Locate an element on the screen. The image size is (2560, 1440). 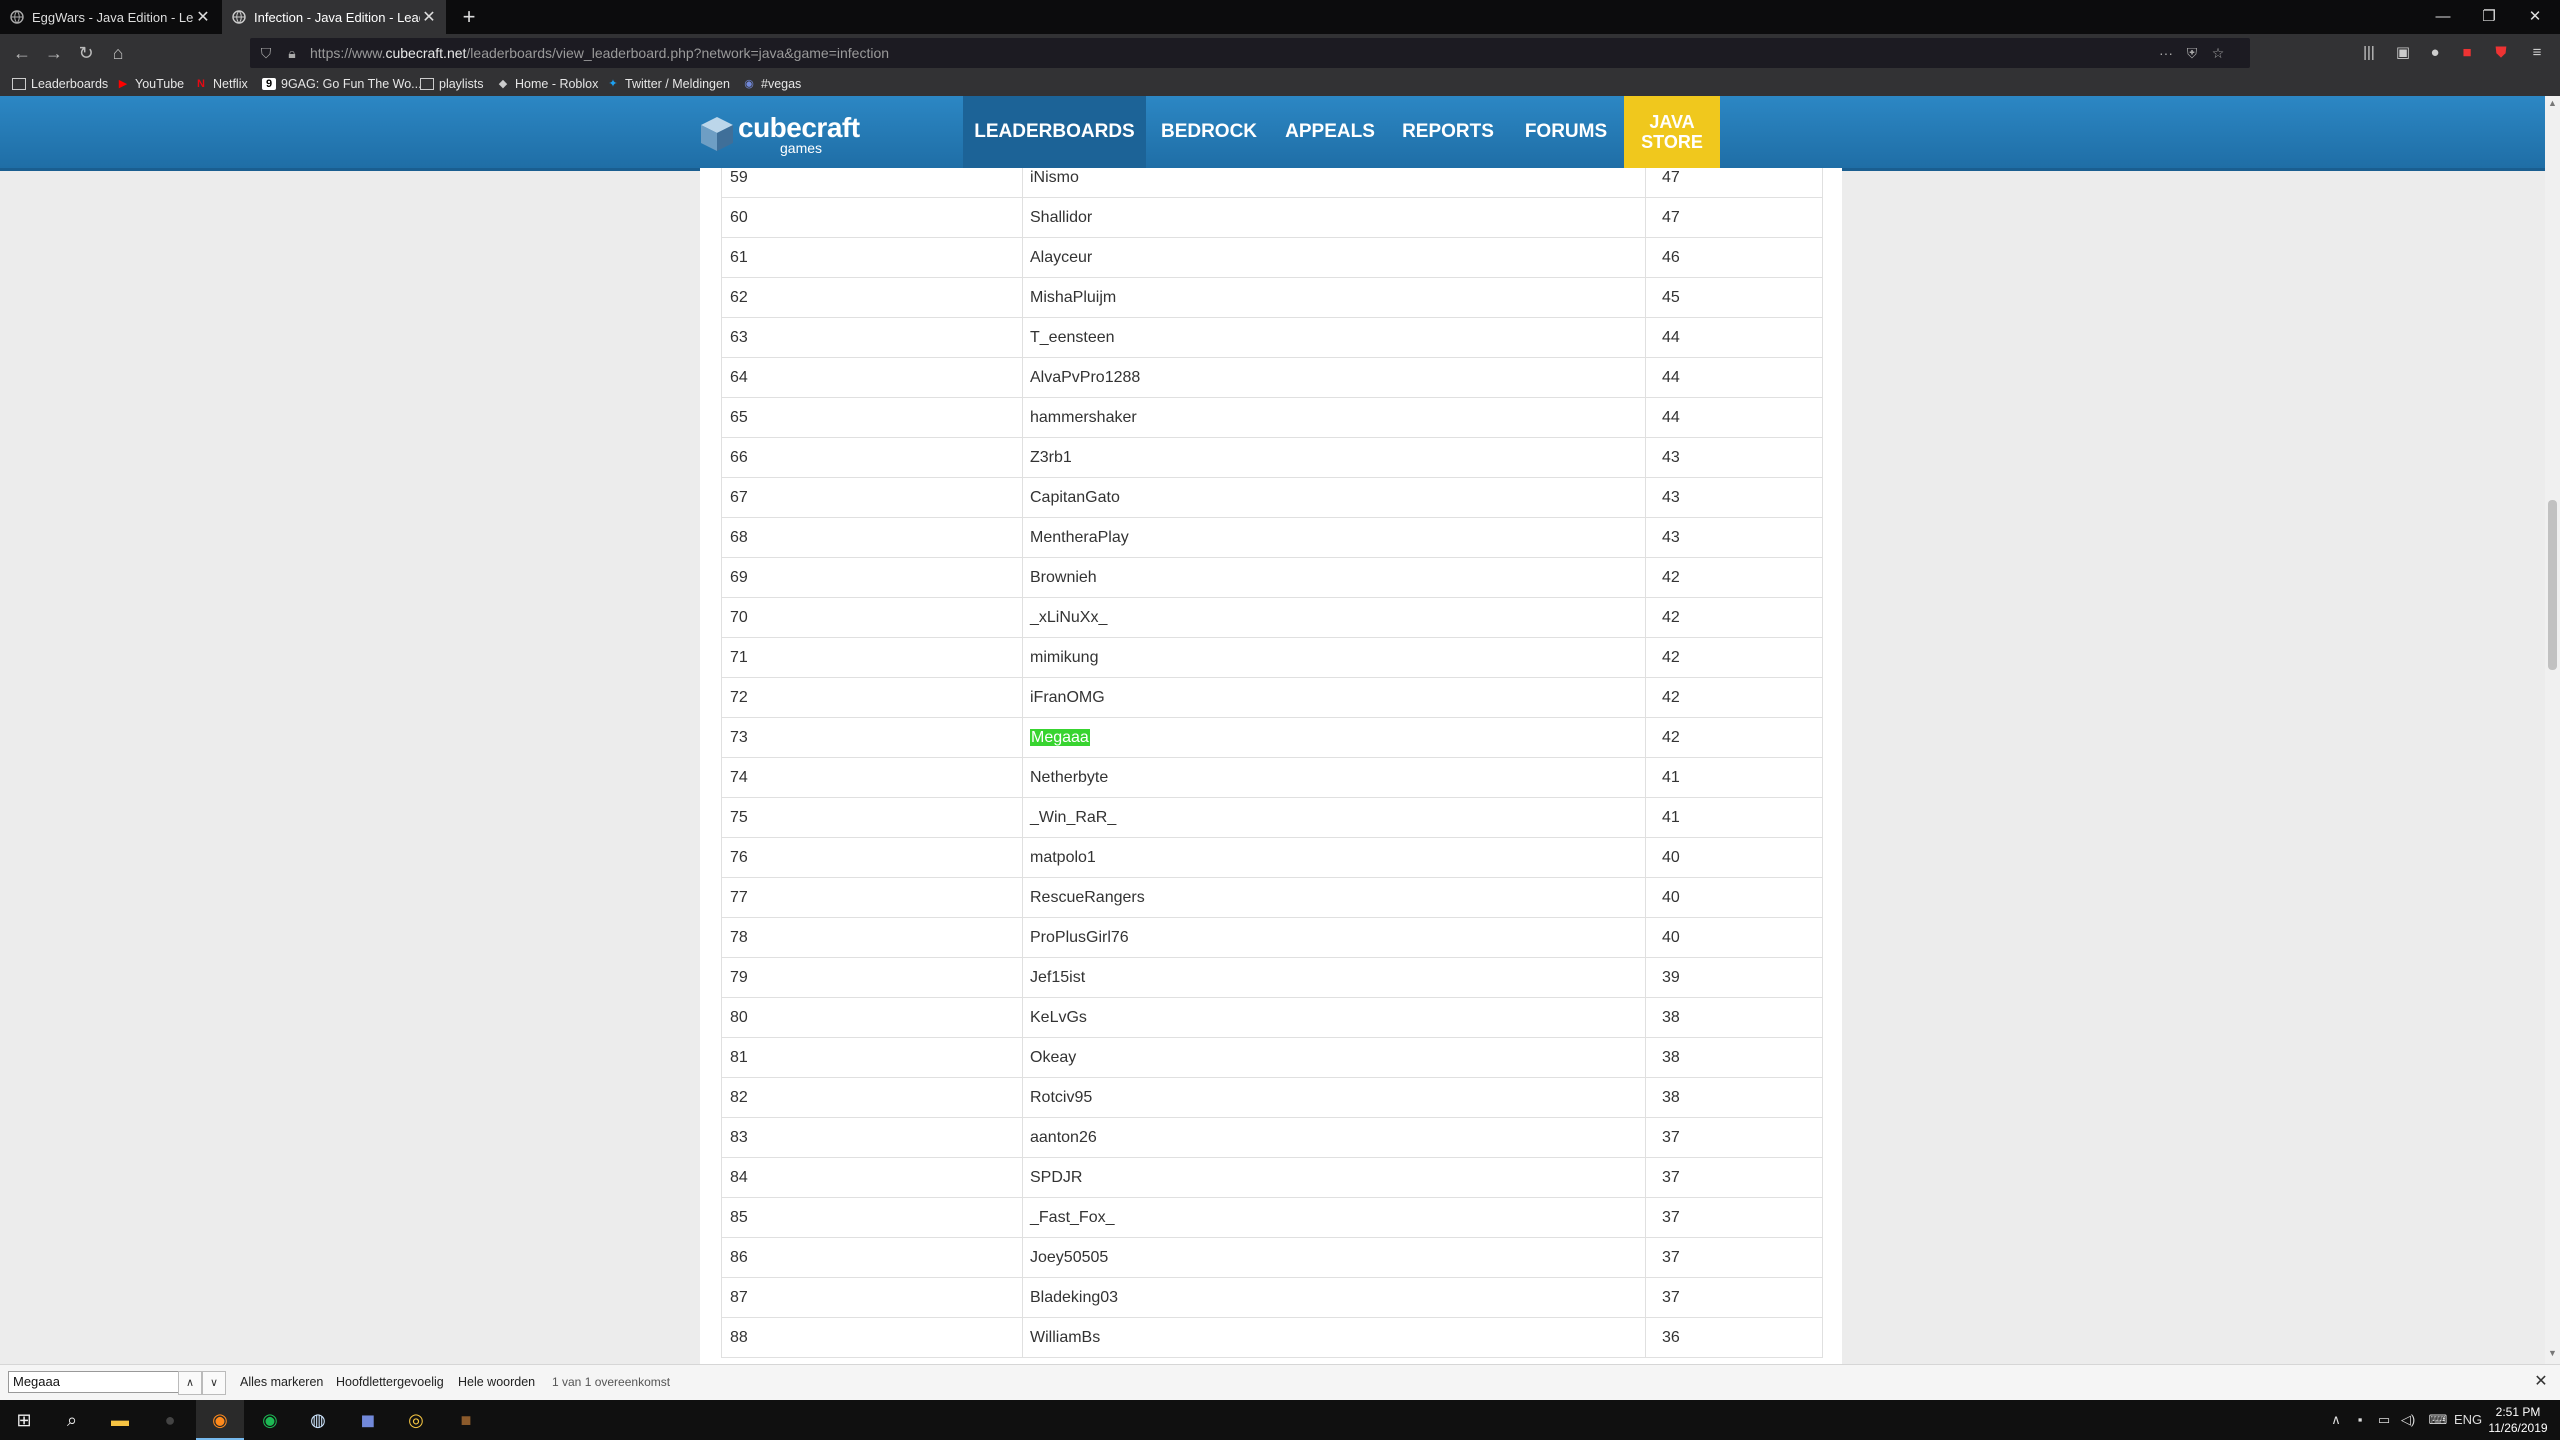
nav-leaderboards: LEADERBOARDS is located at coordinates (1054, 132).